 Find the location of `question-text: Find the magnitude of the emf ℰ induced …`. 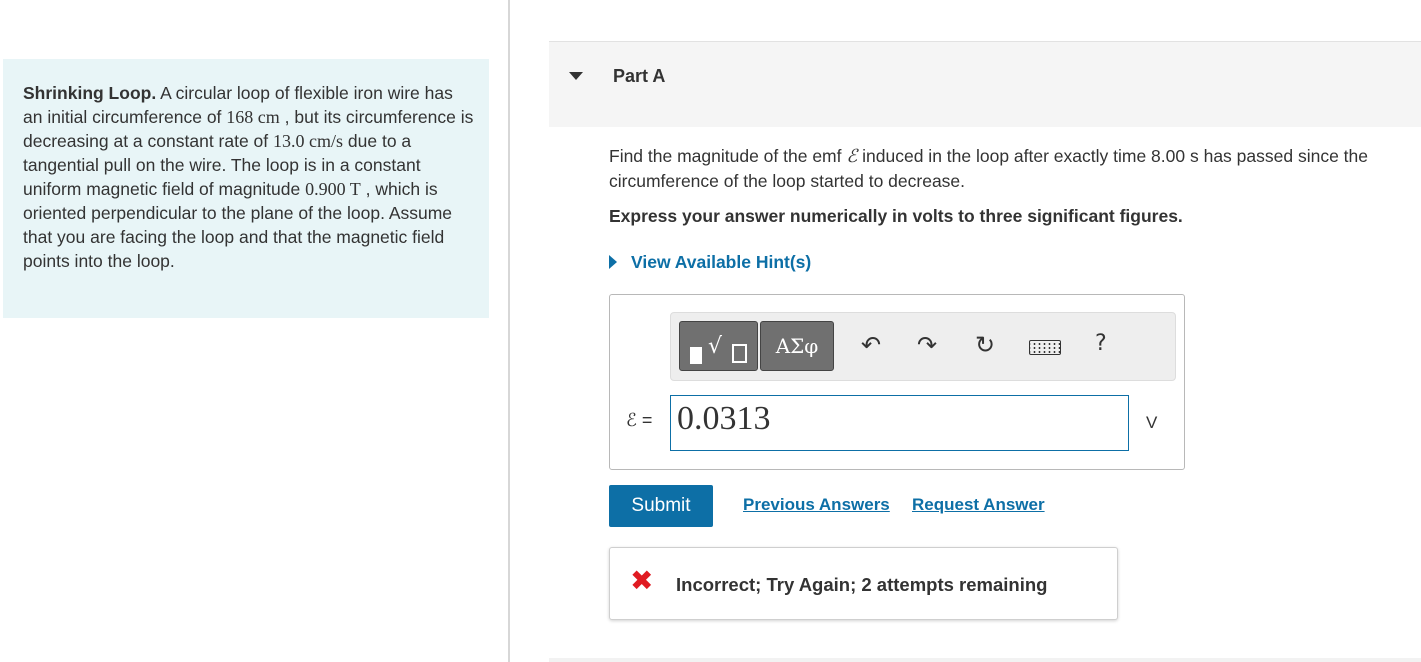

question-text: Find the magnitude of the emf ℰ induced … is located at coordinates (1004, 168).